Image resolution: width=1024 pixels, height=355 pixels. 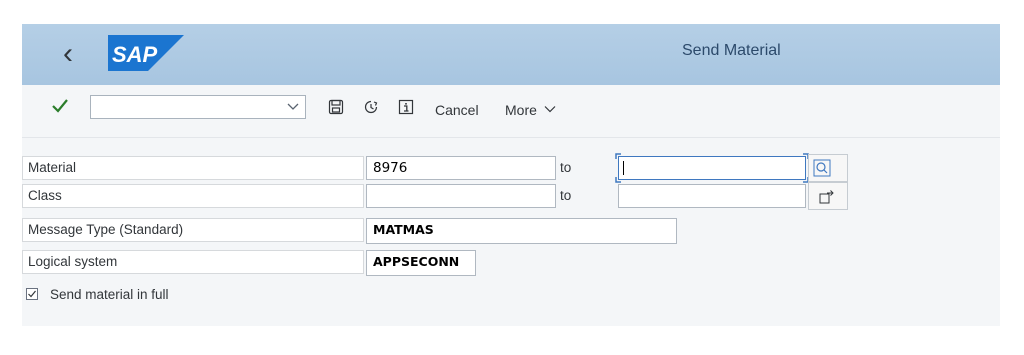 I want to click on save-icon, so click(x=336, y=107).